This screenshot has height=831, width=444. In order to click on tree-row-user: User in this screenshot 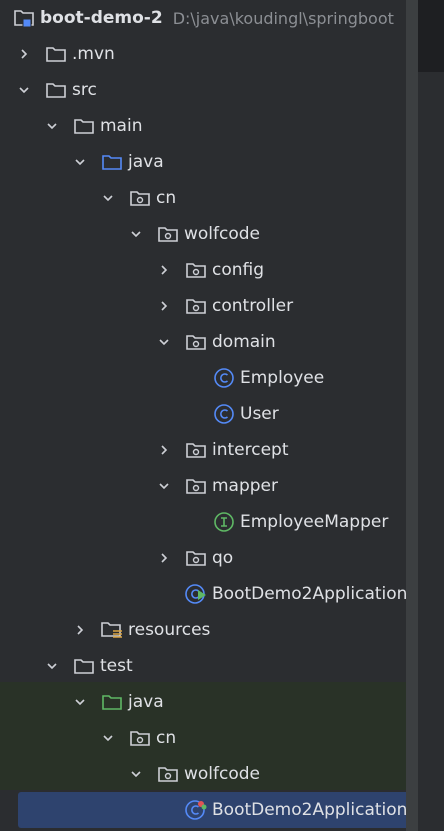, I will do `click(315, 414)`.